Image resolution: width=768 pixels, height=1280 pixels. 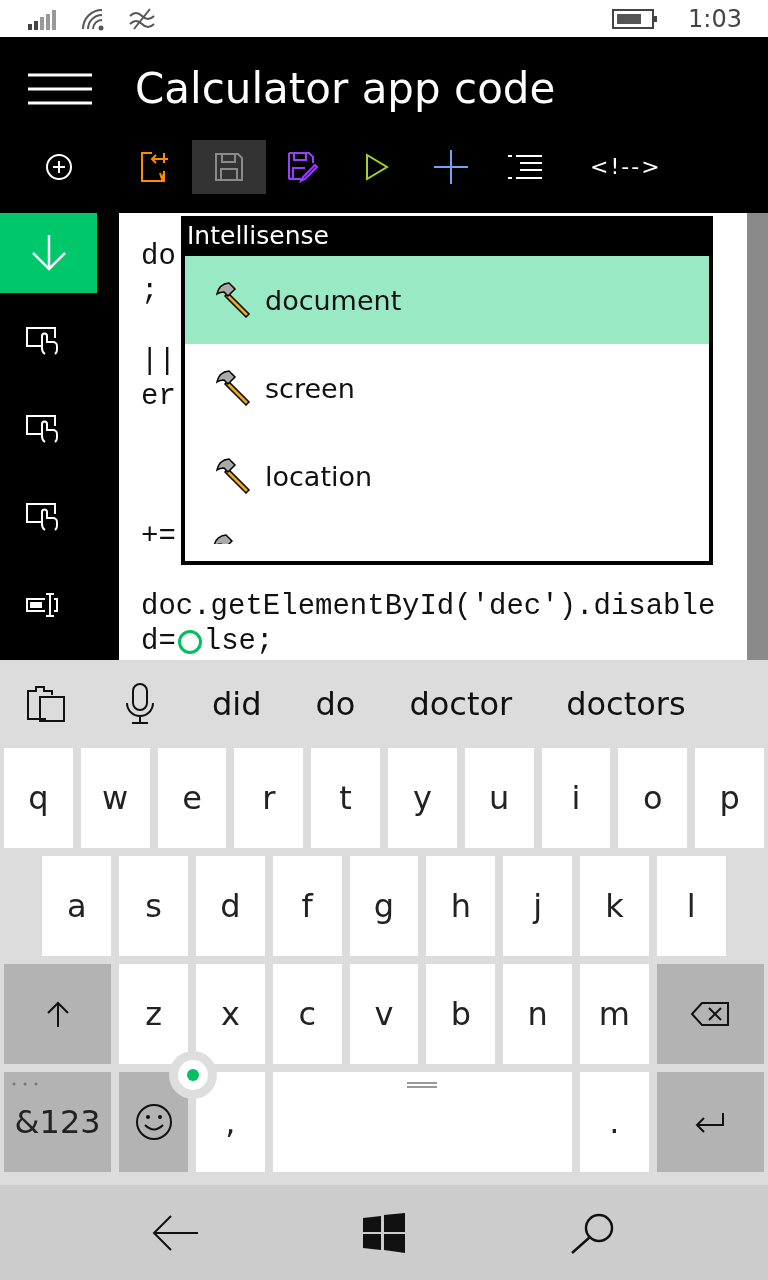 I want to click on letter-key: r, so click(x=269, y=798).